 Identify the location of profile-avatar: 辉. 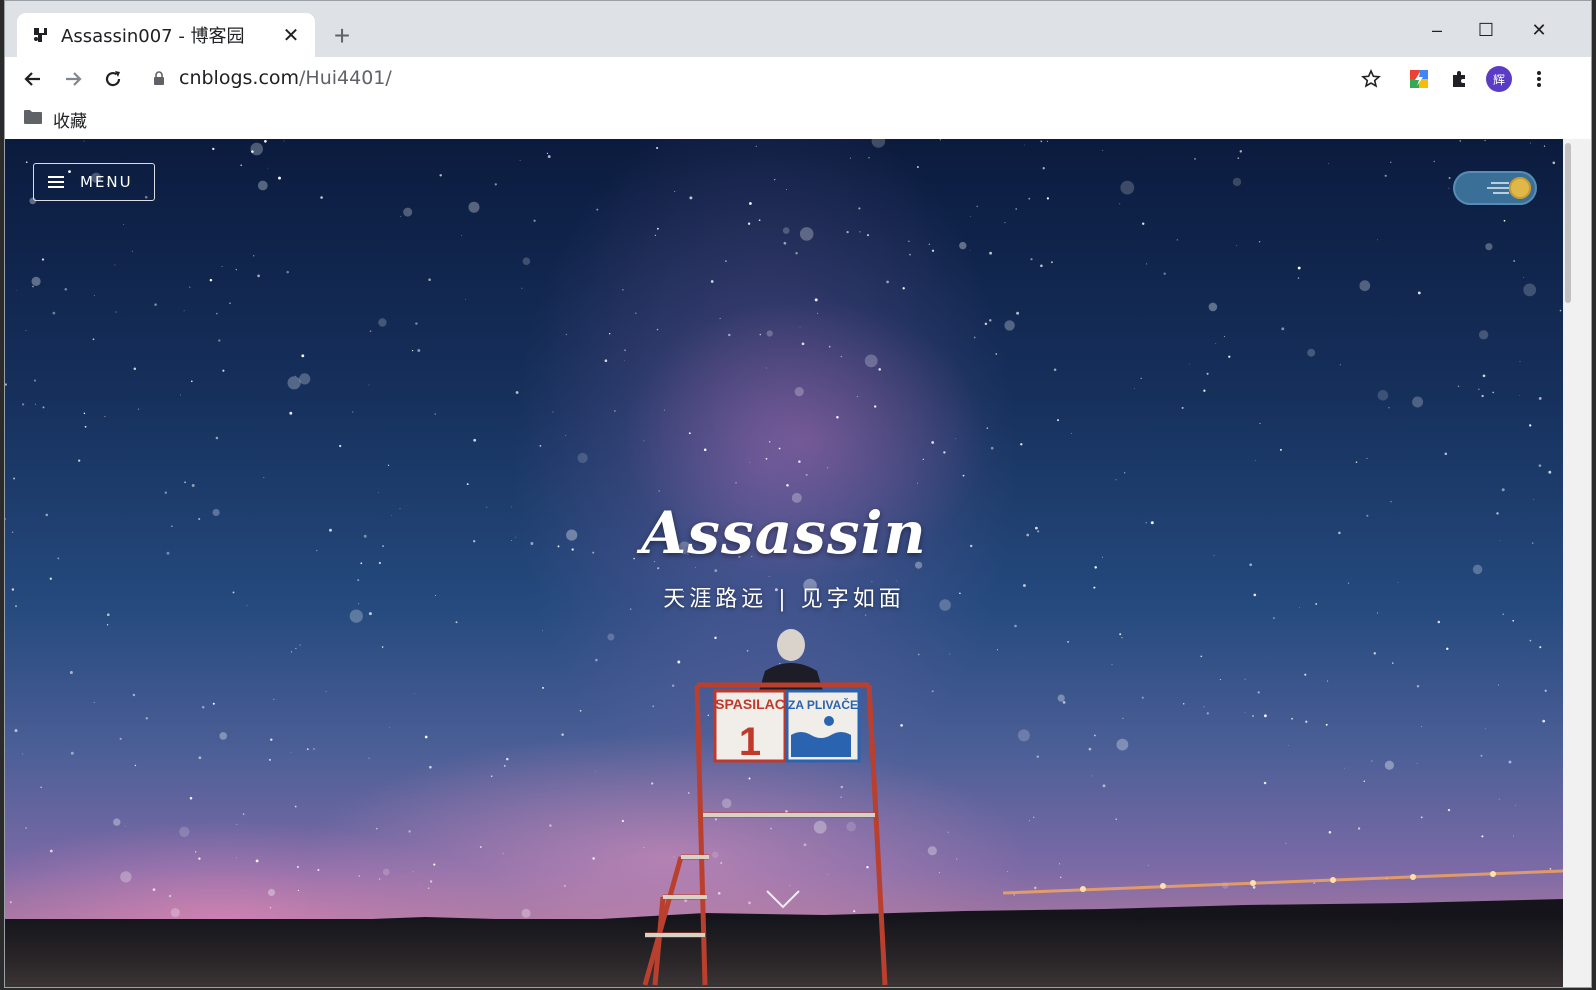
(1499, 79).